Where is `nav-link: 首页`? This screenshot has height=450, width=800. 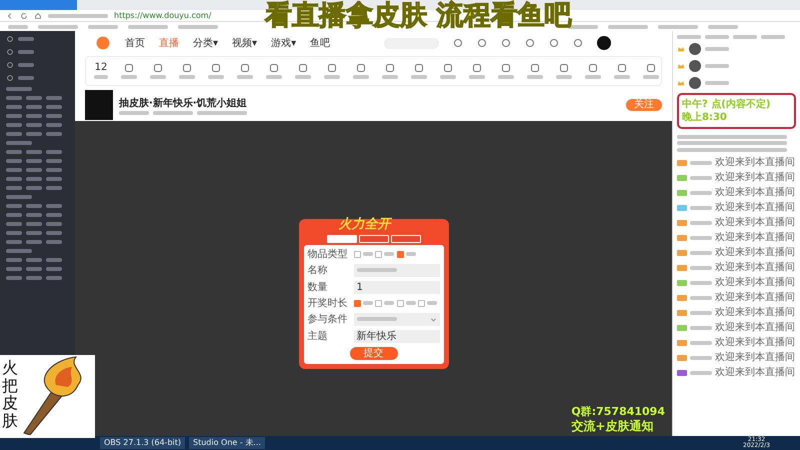
nav-link: 首页 is located at coordinates (135, 43).